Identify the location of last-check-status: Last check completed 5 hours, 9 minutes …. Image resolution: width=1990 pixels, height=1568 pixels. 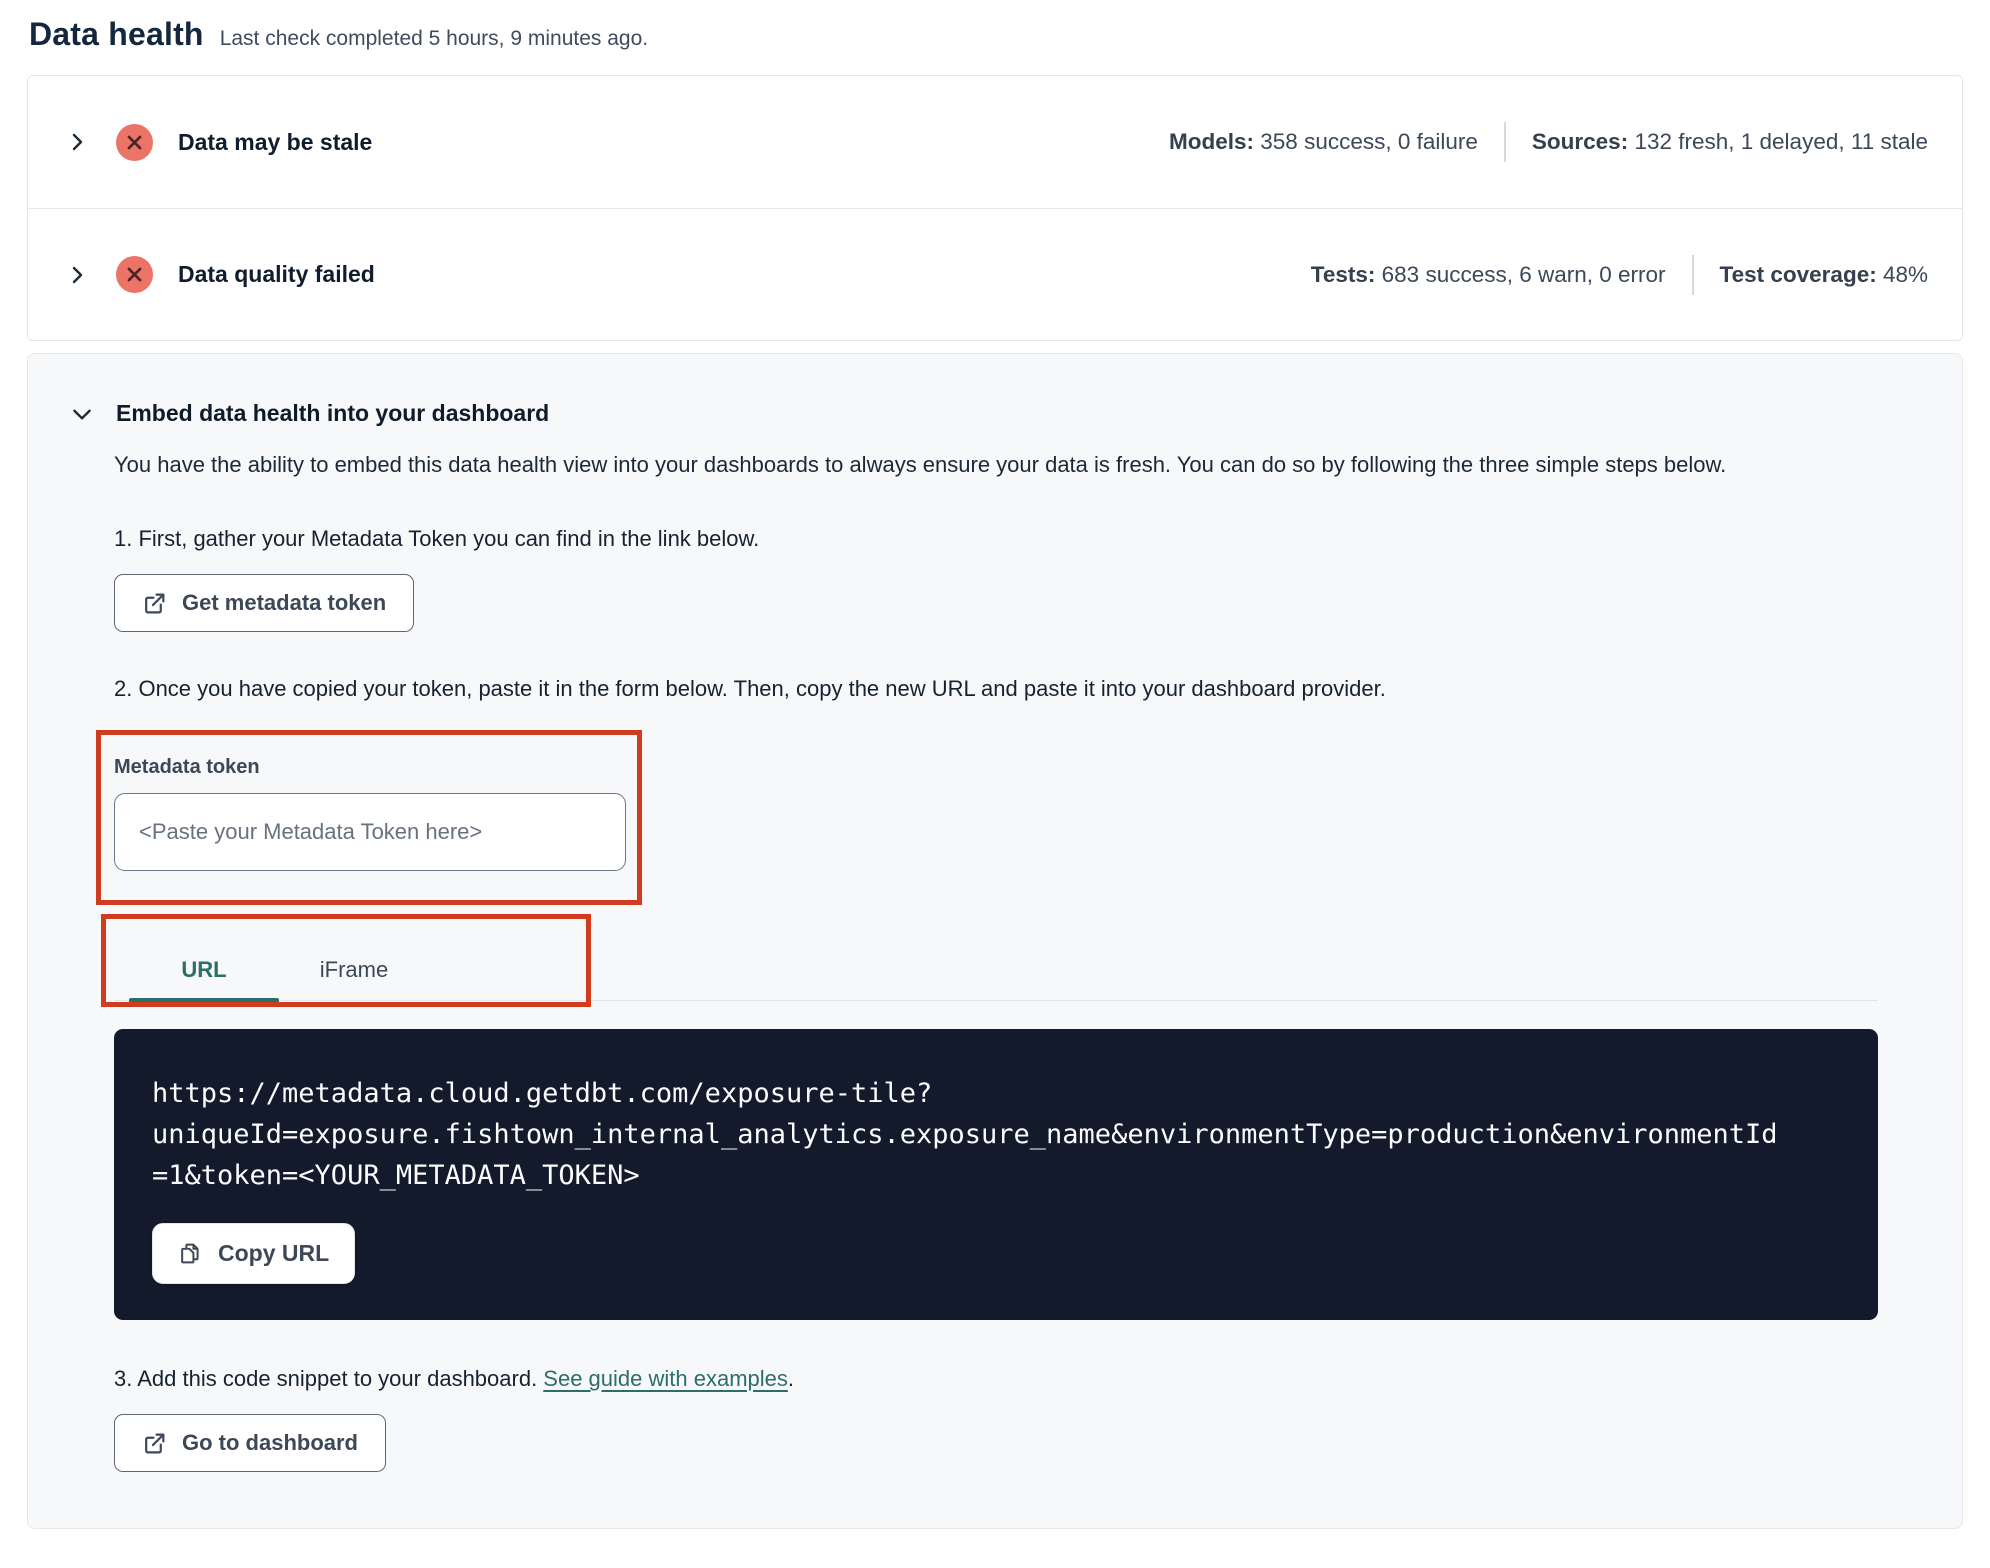
(434, 38).